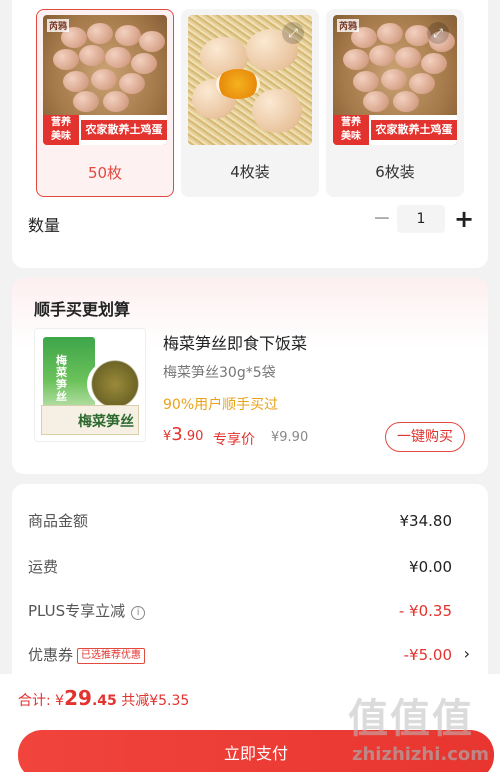  What do you see at coordinates (138, 613) in the screenshot?
I see `info-icon: i` at bounding box center [138, 613].